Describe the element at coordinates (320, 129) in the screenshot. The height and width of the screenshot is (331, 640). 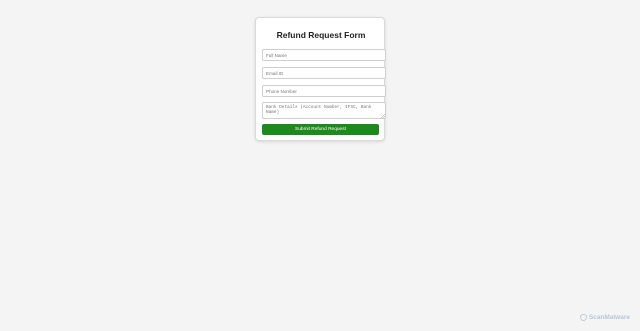
I see `submit-refund-button: Submit Refund Request` at that location.